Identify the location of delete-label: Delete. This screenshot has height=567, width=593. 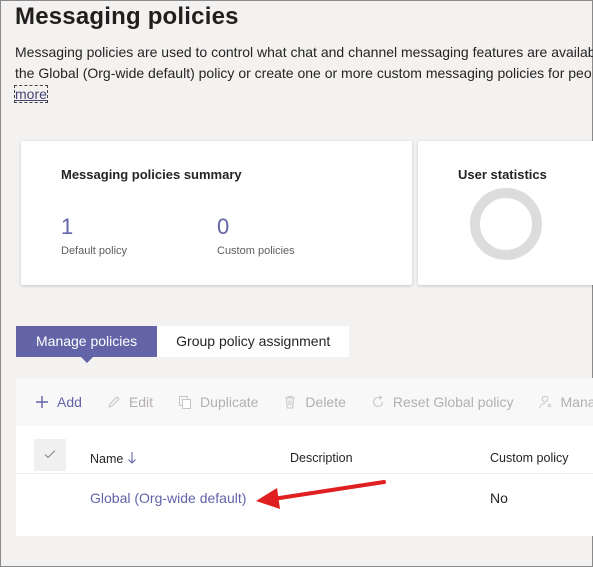
(325, 402).